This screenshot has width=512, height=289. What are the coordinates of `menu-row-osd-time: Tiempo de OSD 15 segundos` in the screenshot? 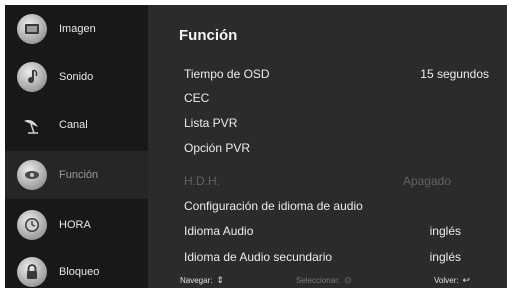 It's located at (336, 77).